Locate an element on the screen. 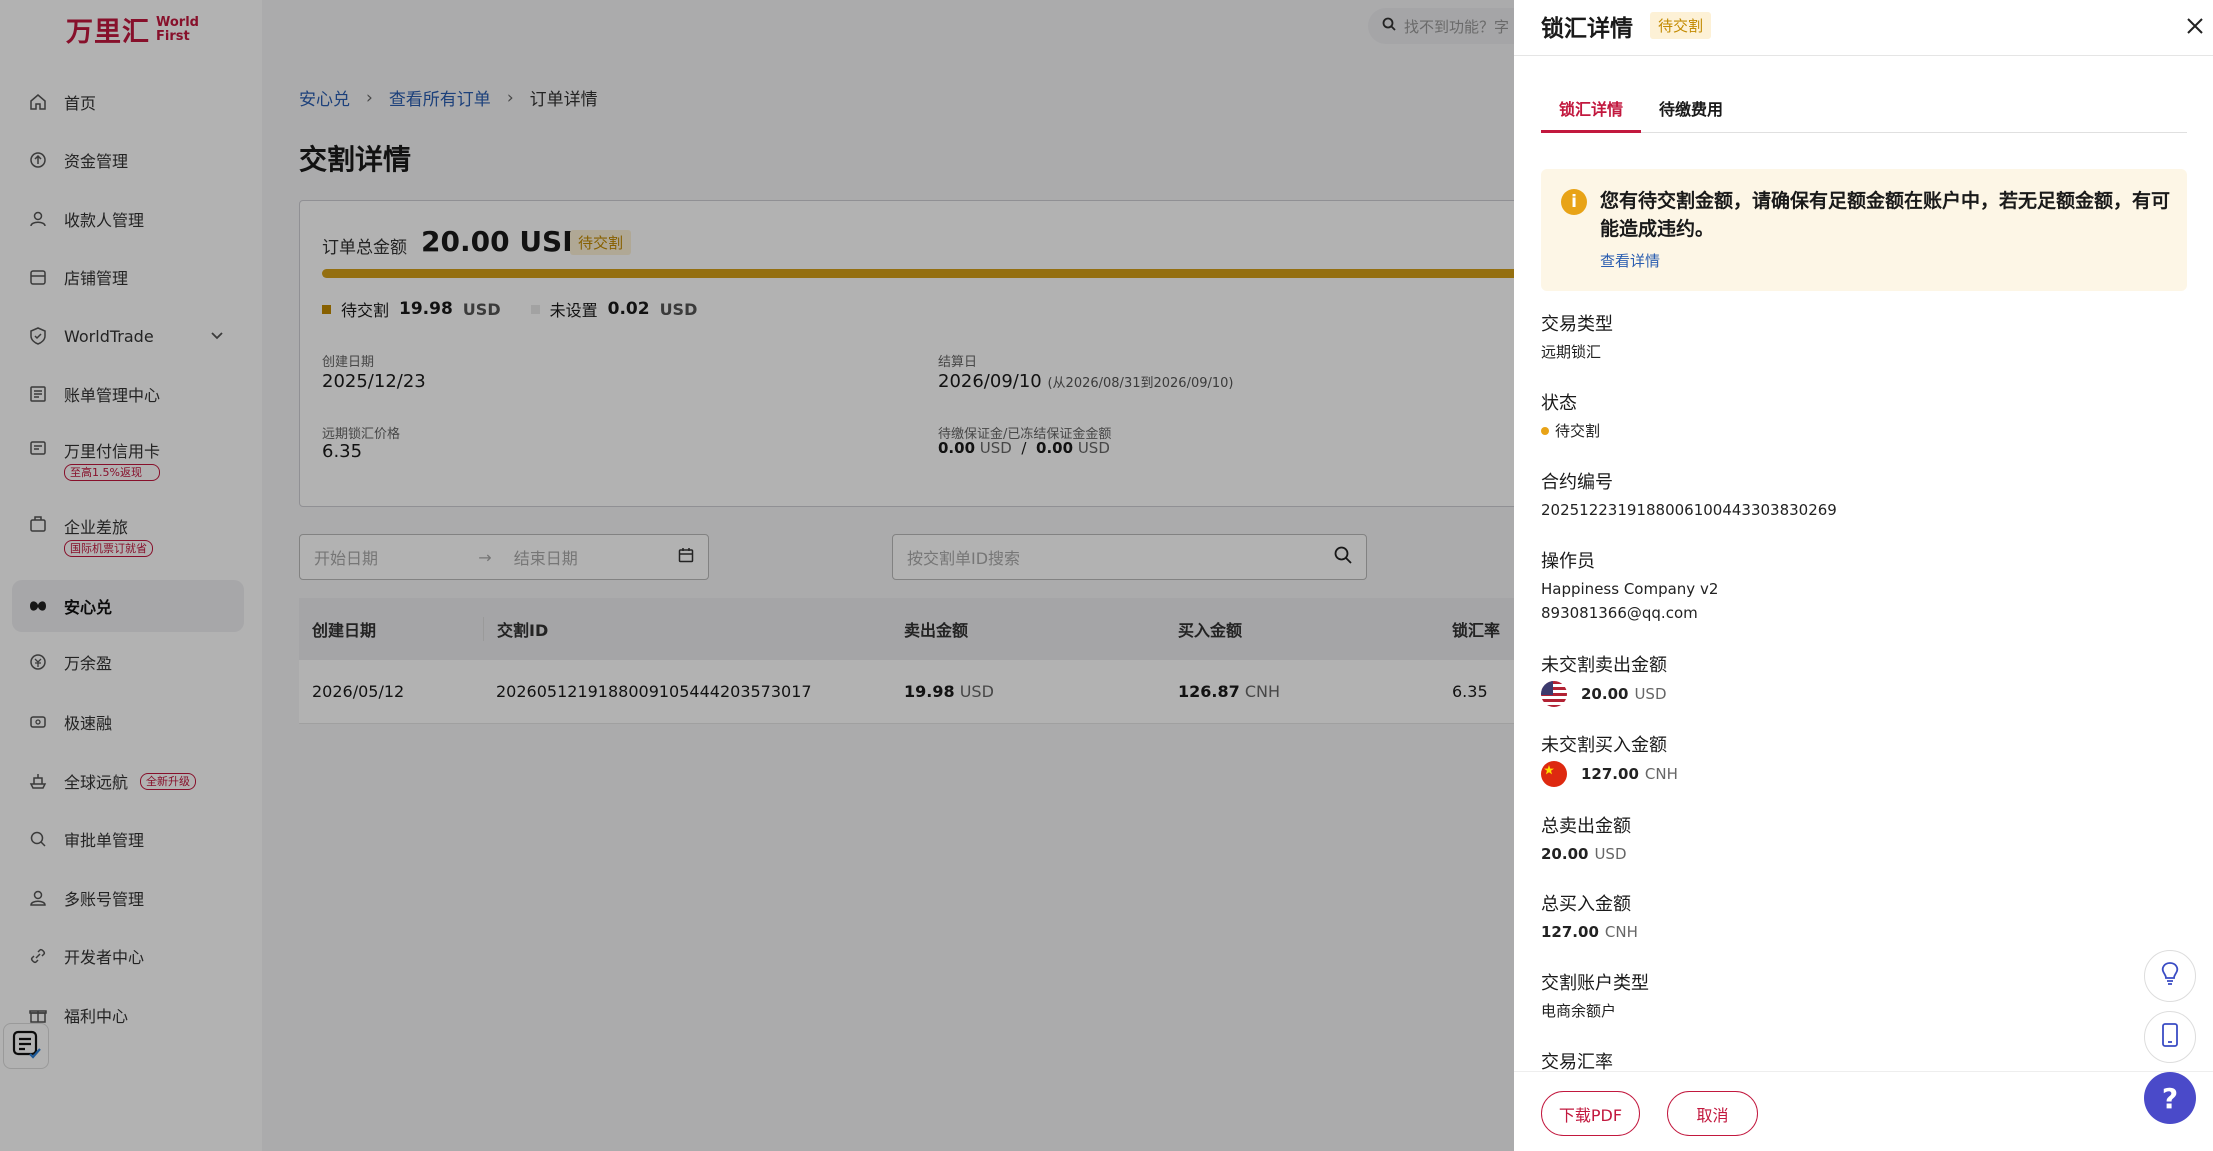  alert-message: 您有待交割金额，请确保有足额金额在账户中，若无足额金额，有可能造成违约。 is located at coordinates (1885, 215).